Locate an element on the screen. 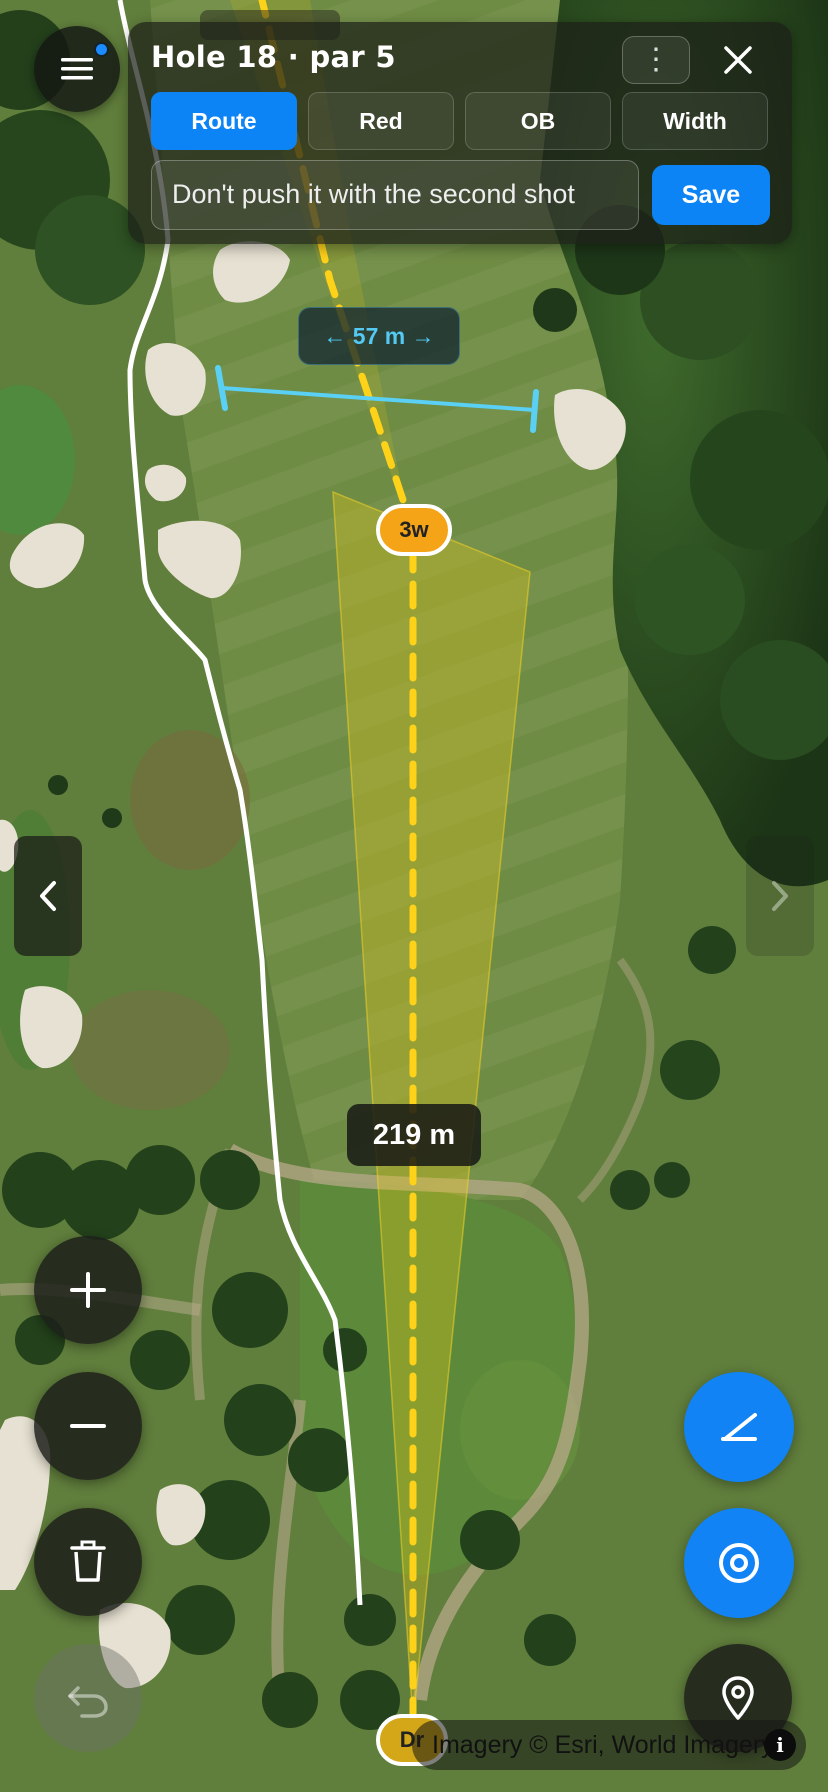 The image size is (828, 1792). mode-route-button: Route is located at coordinates (224, 121).